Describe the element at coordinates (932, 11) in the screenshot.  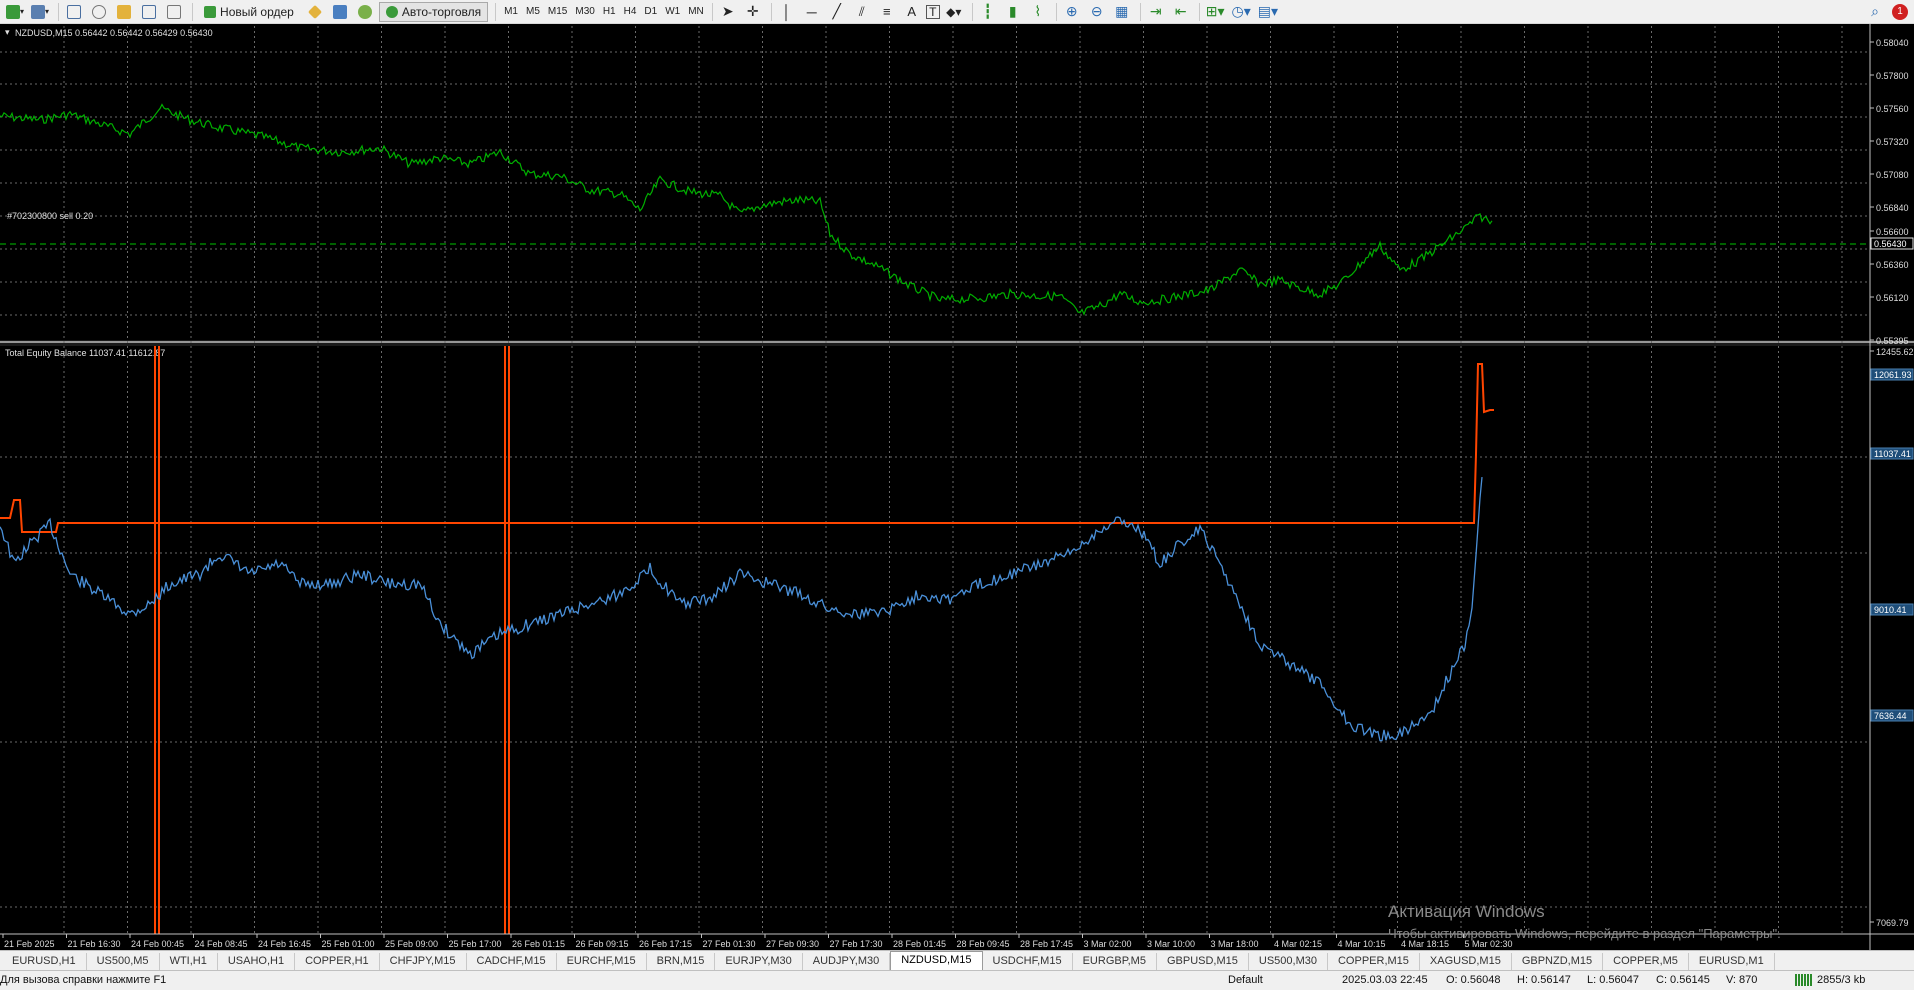
I see `text-label-icon: T` at that location.